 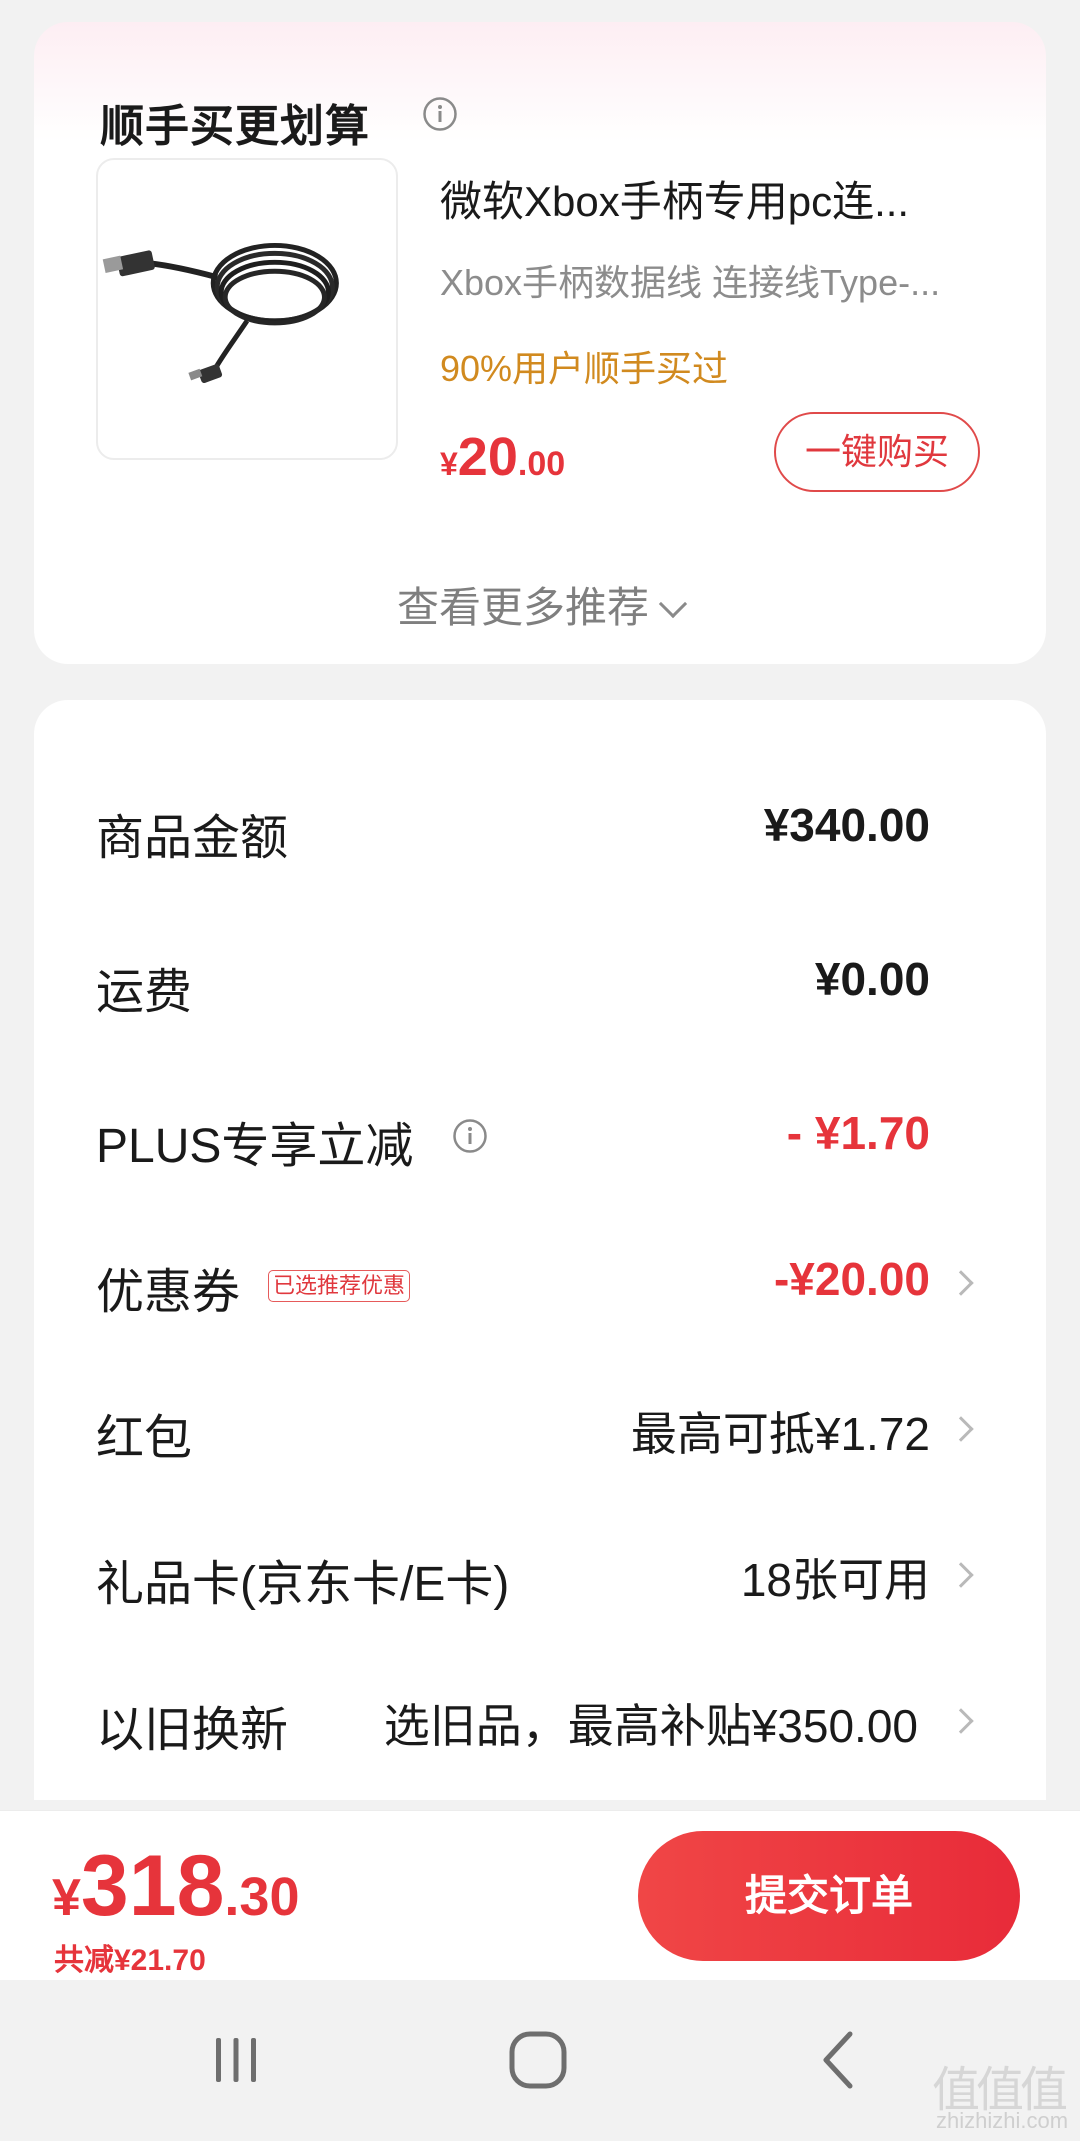 What do you see at coordinates (192, 1730) in the screenshot?
I see `trade-in-label: 以旧换新` at bounding box center [192, 1730].